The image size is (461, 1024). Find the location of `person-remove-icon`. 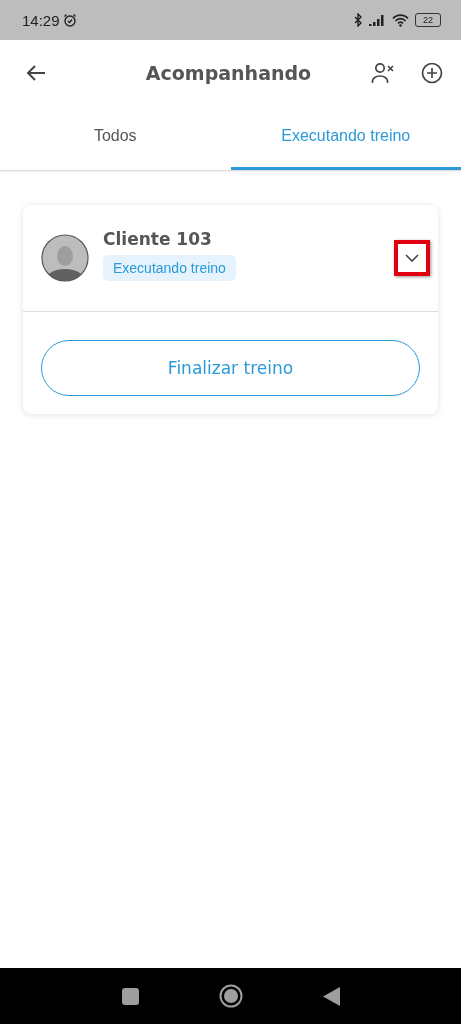

person-remove-icon is located at coordinates (383, 72).